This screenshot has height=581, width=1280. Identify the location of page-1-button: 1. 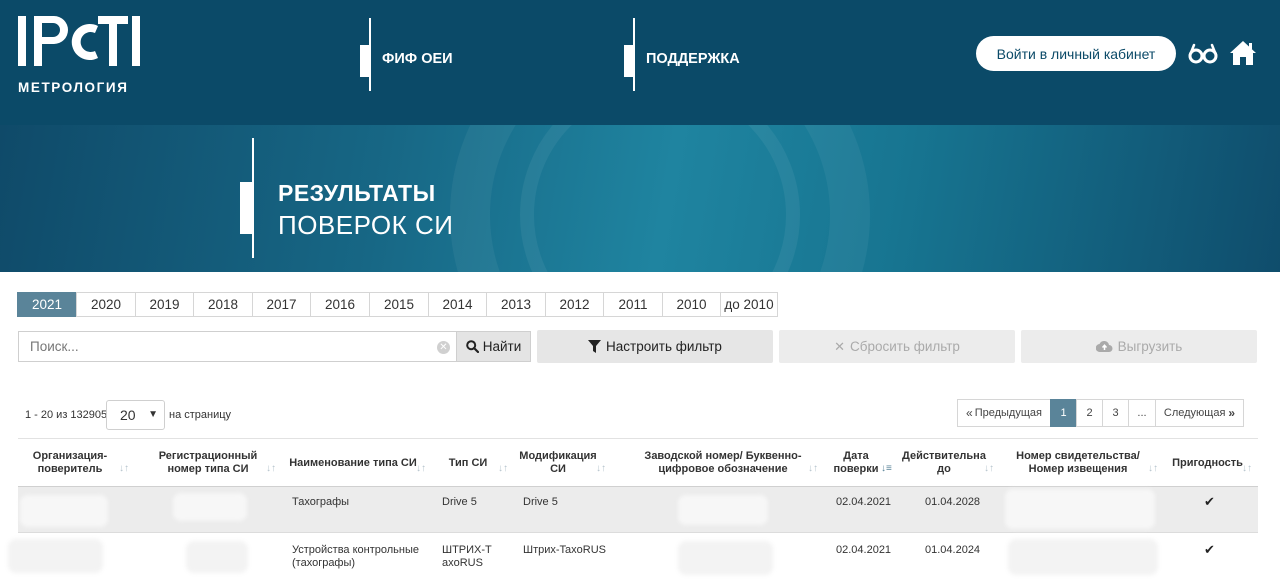
(1063, 413).